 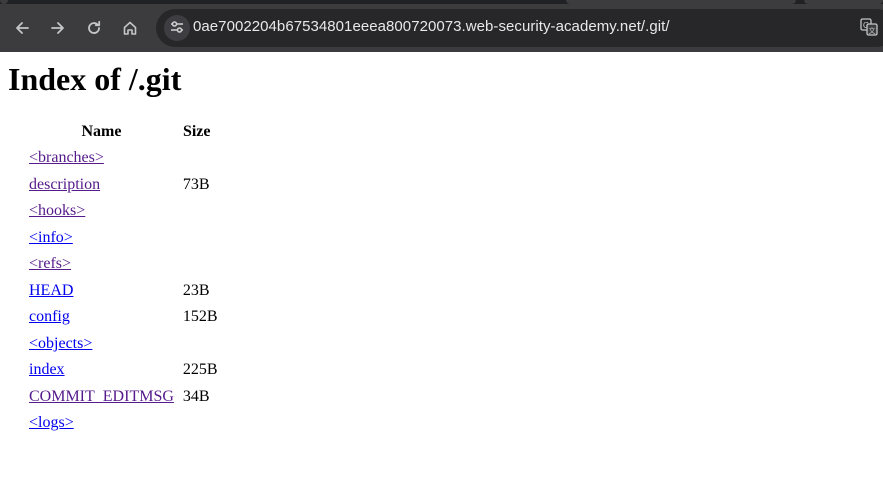 I want to click on arrow-right-icon, so click(x=58, y=28).